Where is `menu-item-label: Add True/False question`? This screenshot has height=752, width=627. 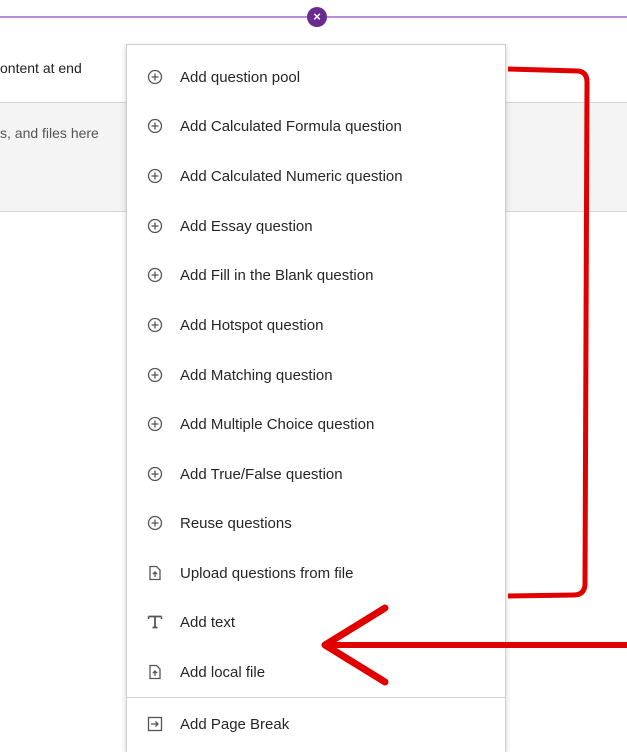 menu-item-label: Add True/False question is located at coordinates (261, 474).